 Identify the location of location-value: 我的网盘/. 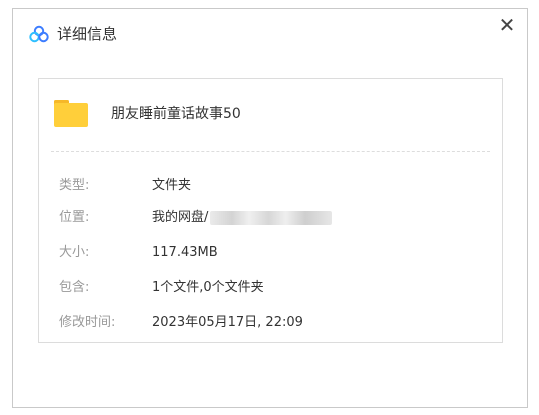
(180, 217).